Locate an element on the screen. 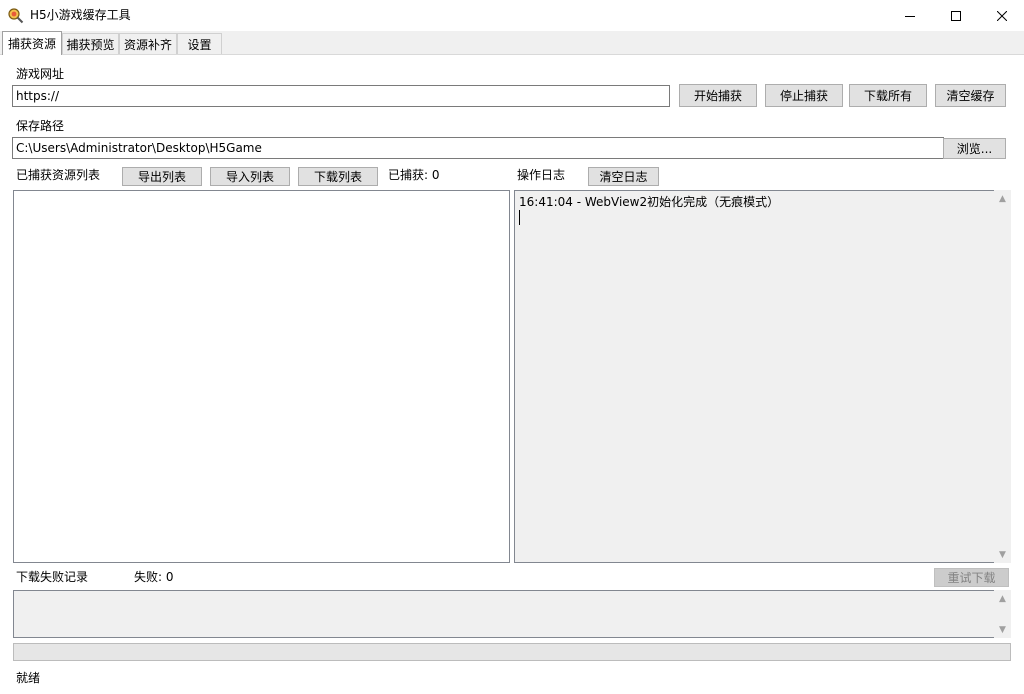 The width and height of the screenshot is (1024, 694). clear-log-button: 清空日志 is located at coordinates (623, 176).